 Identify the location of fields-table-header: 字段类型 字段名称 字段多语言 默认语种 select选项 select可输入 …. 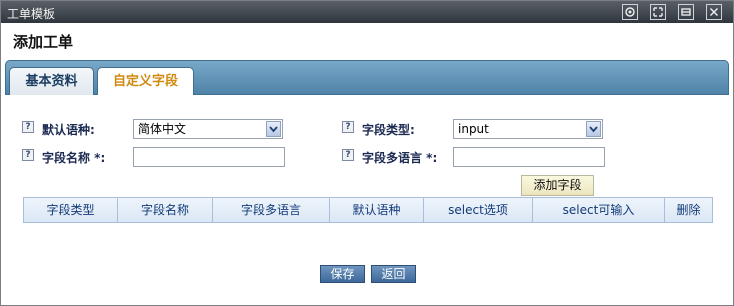
(368, 210).